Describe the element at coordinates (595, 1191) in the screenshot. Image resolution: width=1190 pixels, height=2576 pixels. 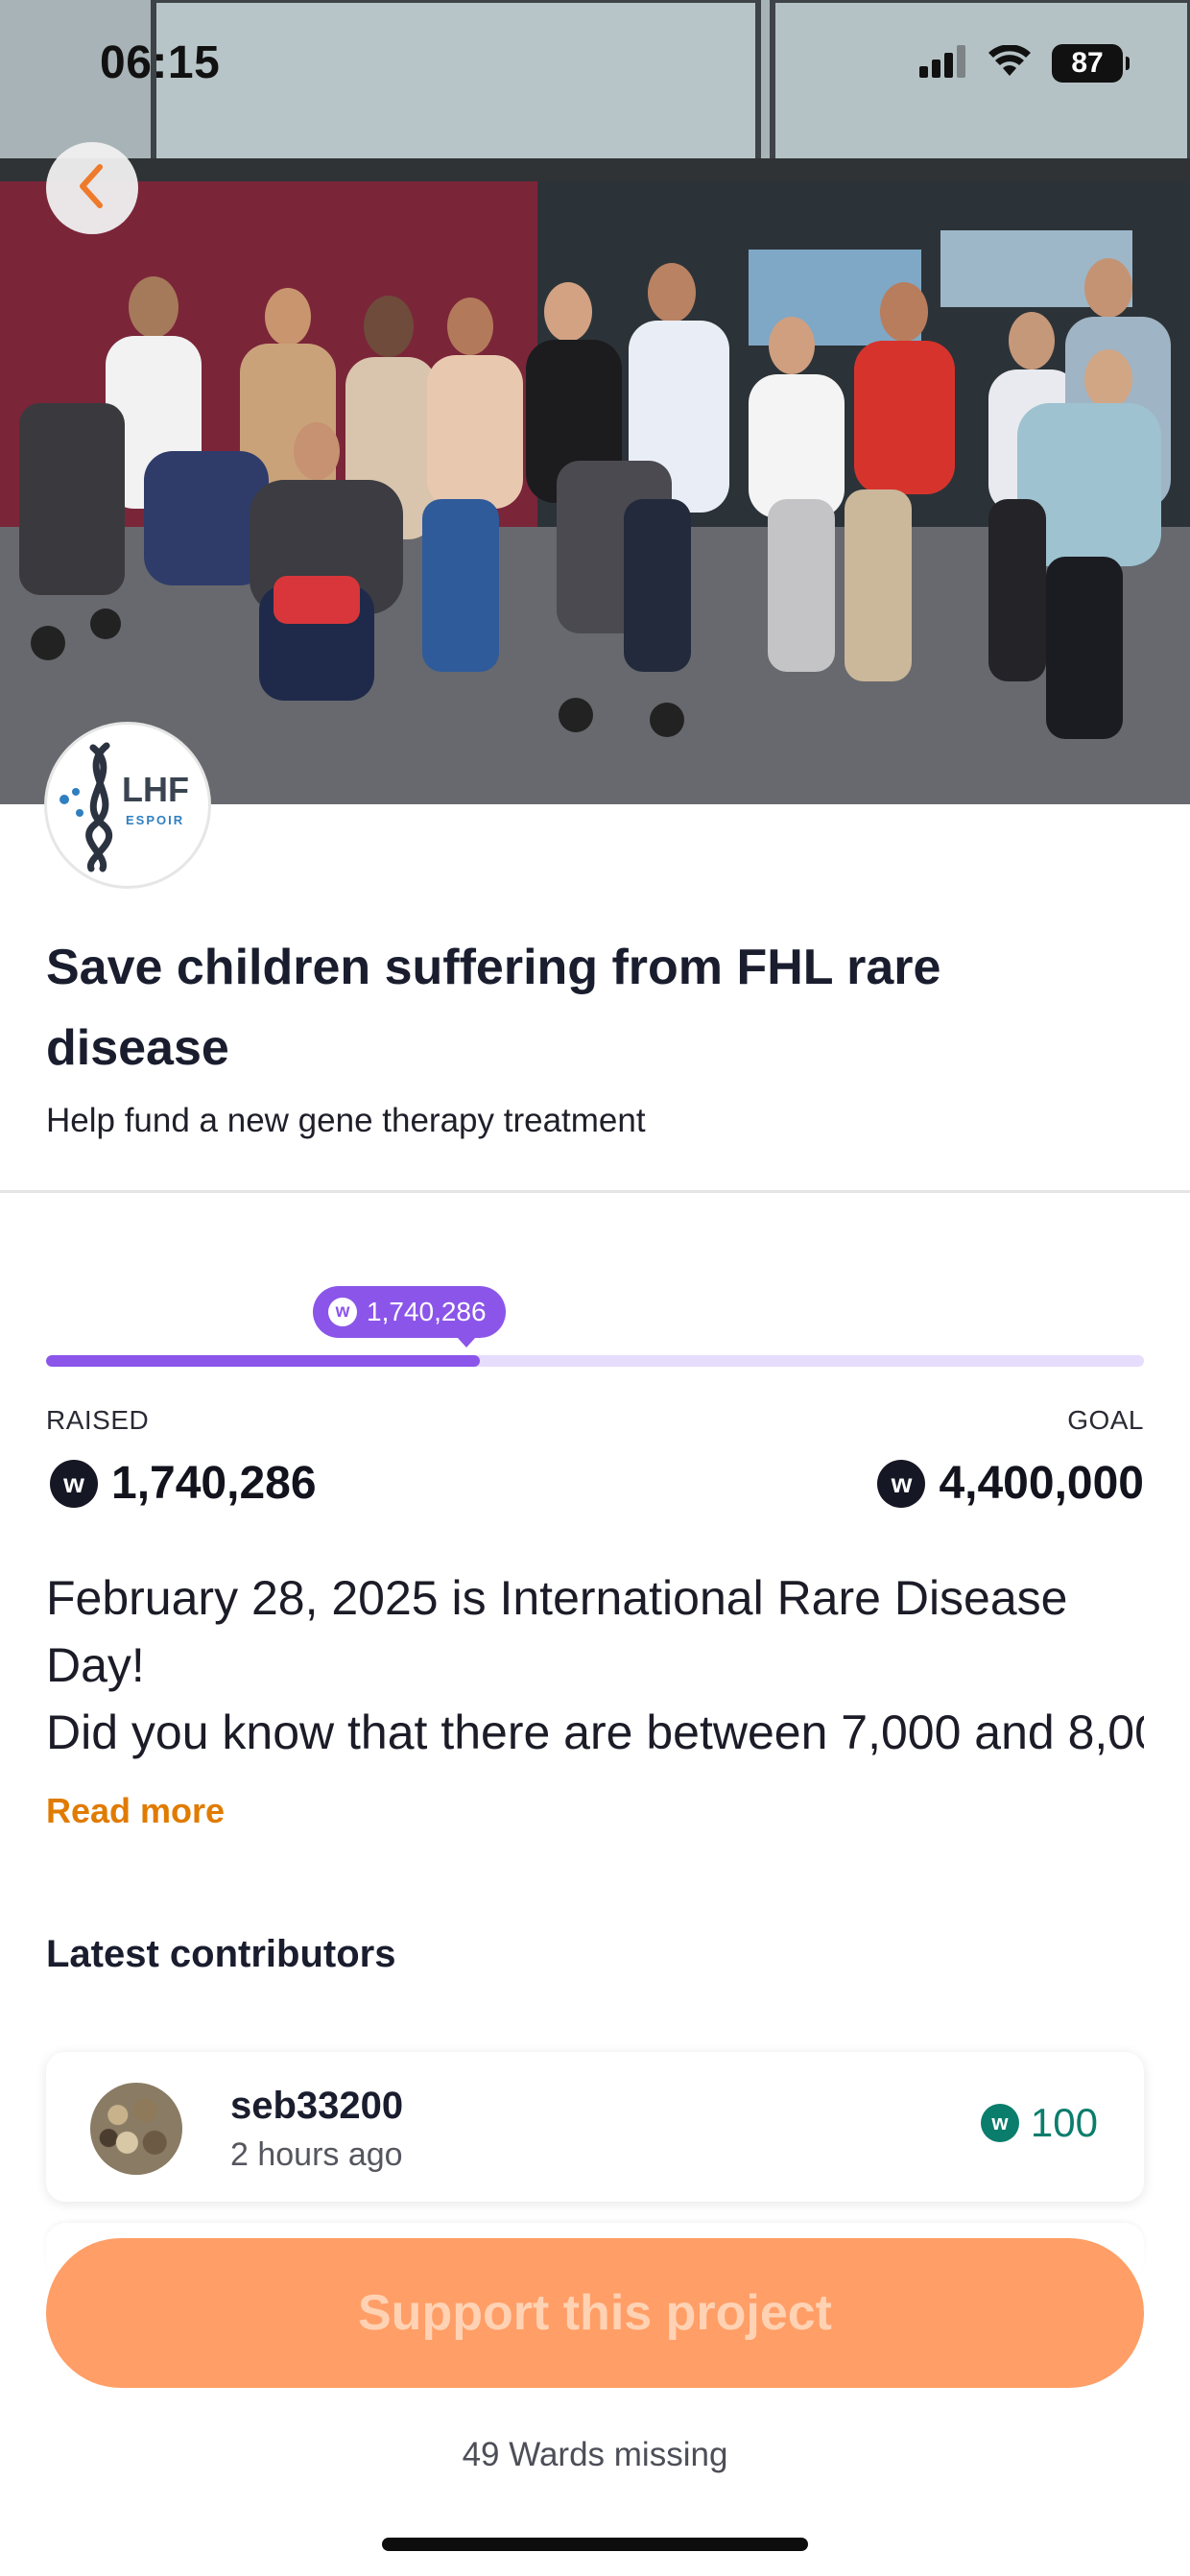
I see `section-divider` at that location.